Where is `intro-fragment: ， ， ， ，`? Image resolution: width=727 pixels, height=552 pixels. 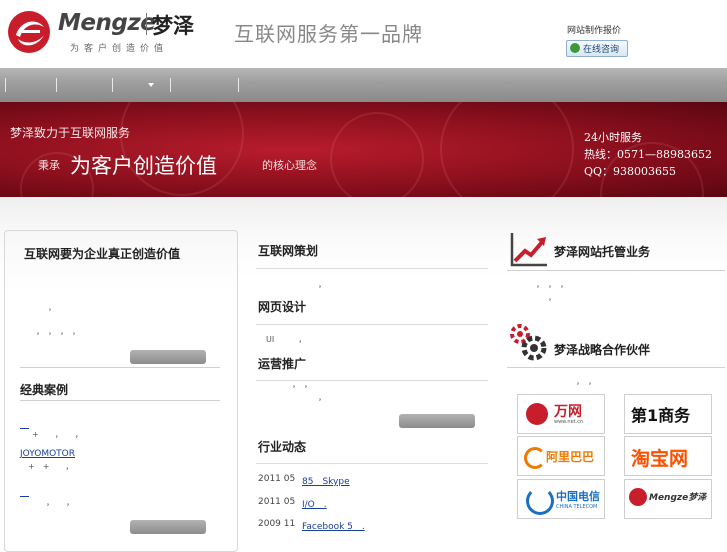
intro-fragment: ， ， ， ， is located at coordinates (58, 331).